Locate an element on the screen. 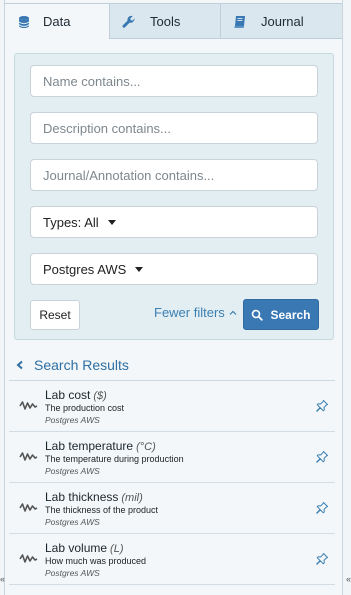  search-results-header: Search Results is located at coordinates (72, 365).